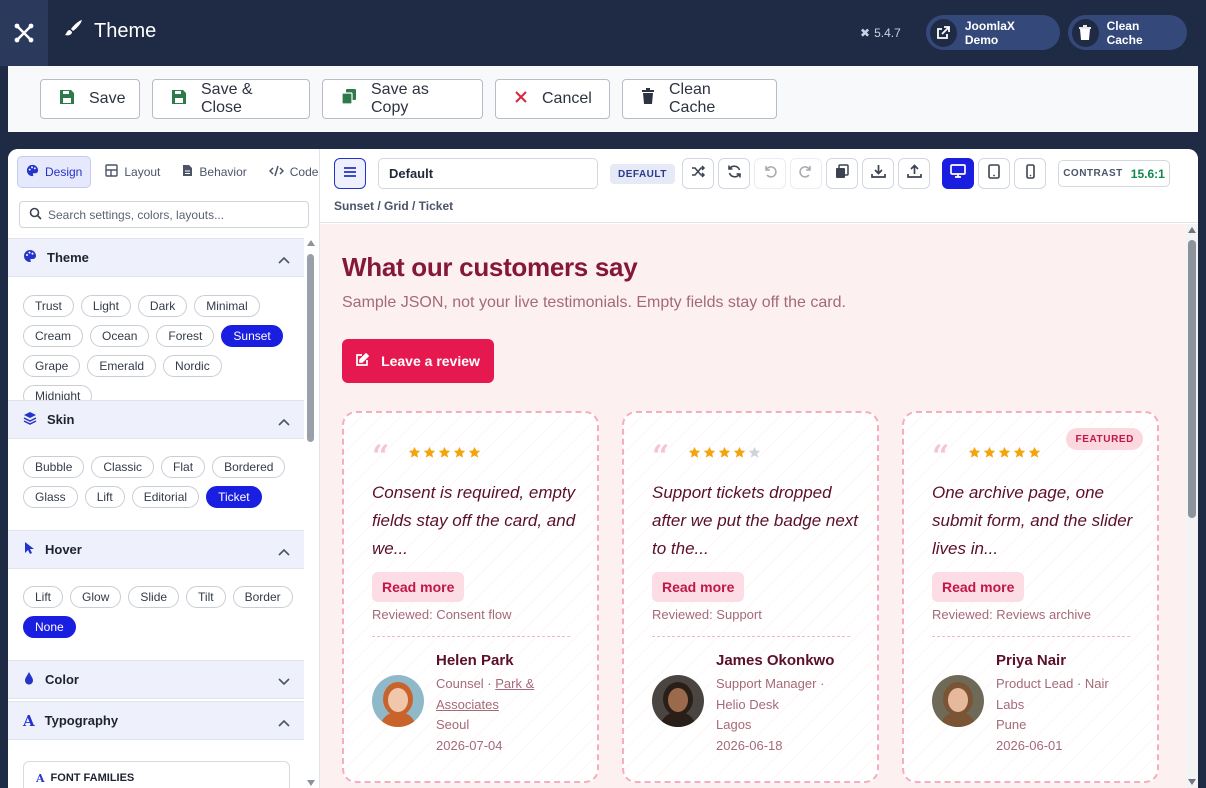  What do you see at coordinates (1030, 173) in the screenshot?
I see `mobile-view-button` at bounding box center [1030, 173].